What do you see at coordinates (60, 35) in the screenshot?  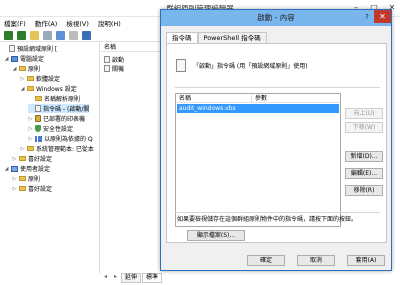 I see `refresh-icon` at bounding box center [60, 35].